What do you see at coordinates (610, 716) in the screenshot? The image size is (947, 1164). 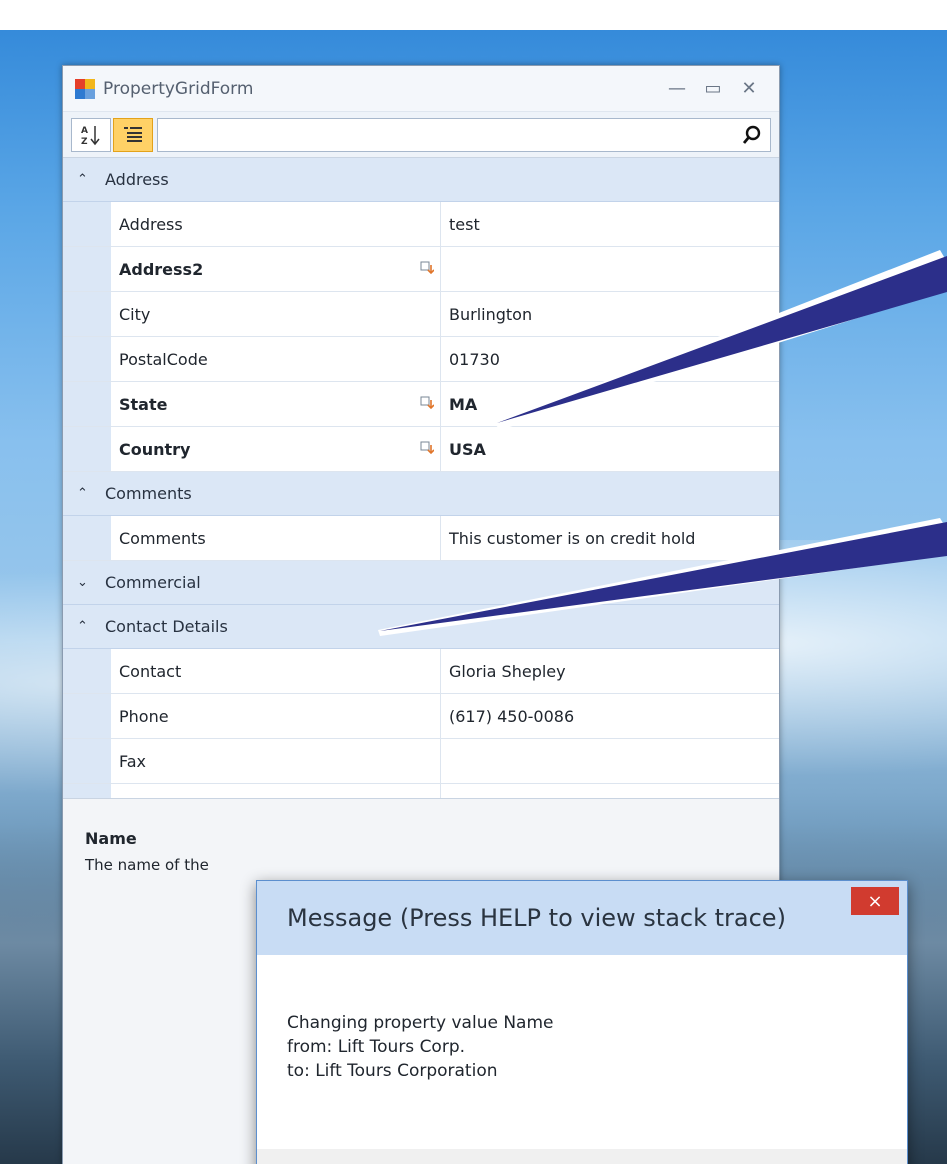 I see `property-value: (617) 450-0086` at bounding box center [610, 716].